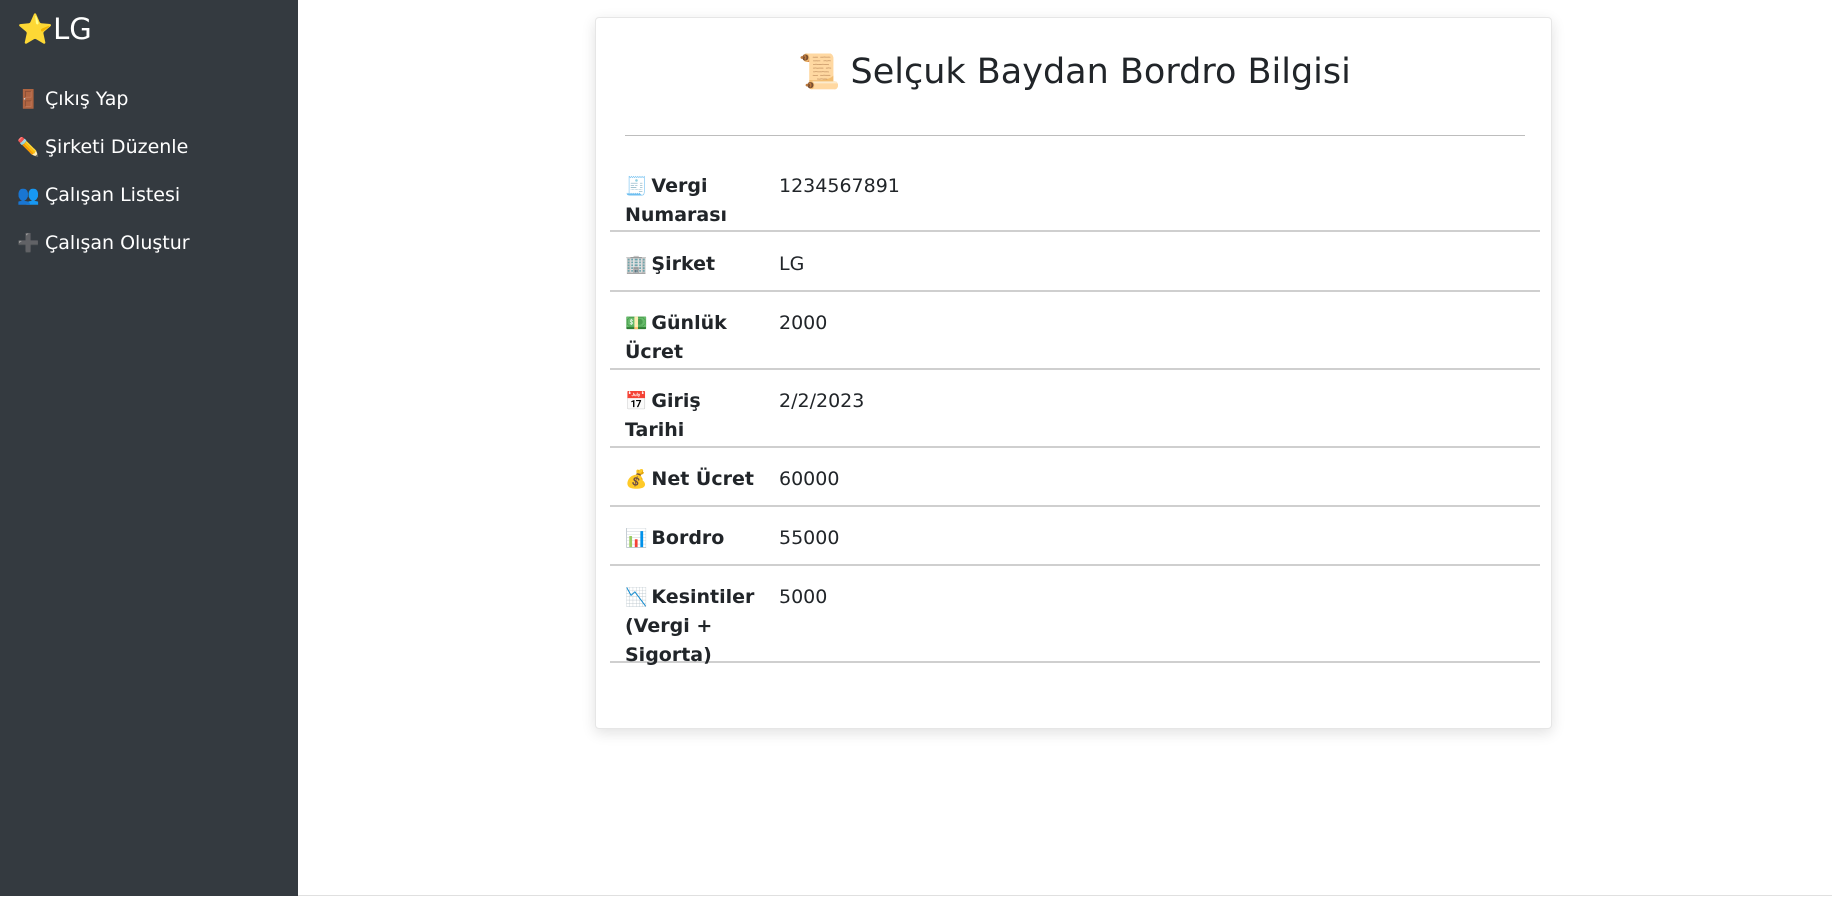 Image resolution: width=1832 pixels, height=900 pixels. I want to click on row-value: 2000, so click(803, 323).